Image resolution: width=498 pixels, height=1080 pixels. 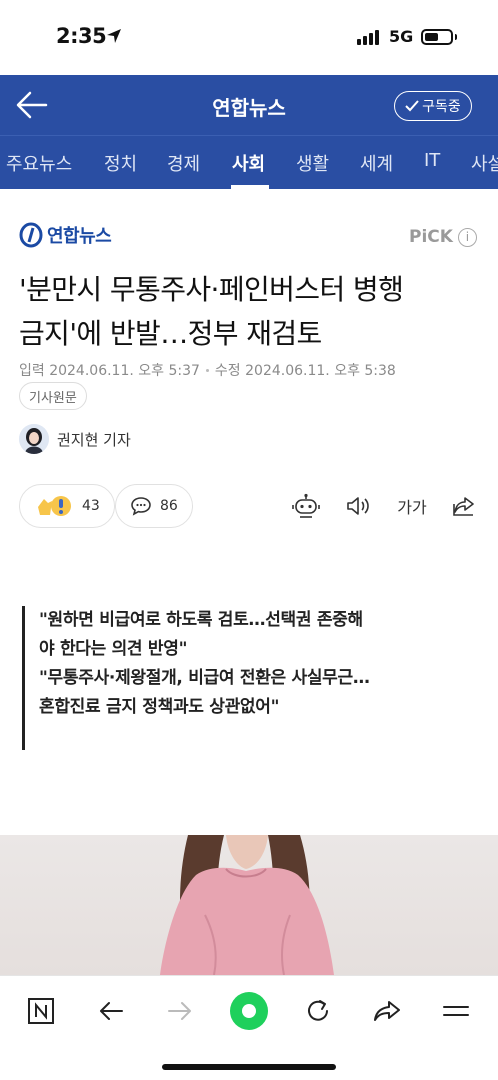 What do you see at coordinates (170, 333) in the screenshot?
I see `headline-line: 금지'에 반발…정부 재검토` at bounding box center [170, 333].